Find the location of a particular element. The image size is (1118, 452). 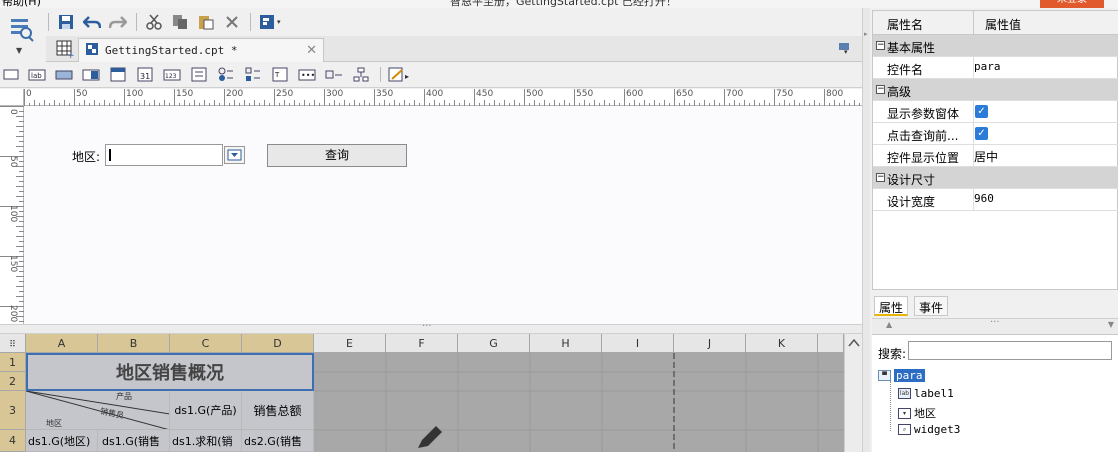

tab-gettingstarted: GettingStarted.cpt * ✕ is located at coordinates (201, 50).